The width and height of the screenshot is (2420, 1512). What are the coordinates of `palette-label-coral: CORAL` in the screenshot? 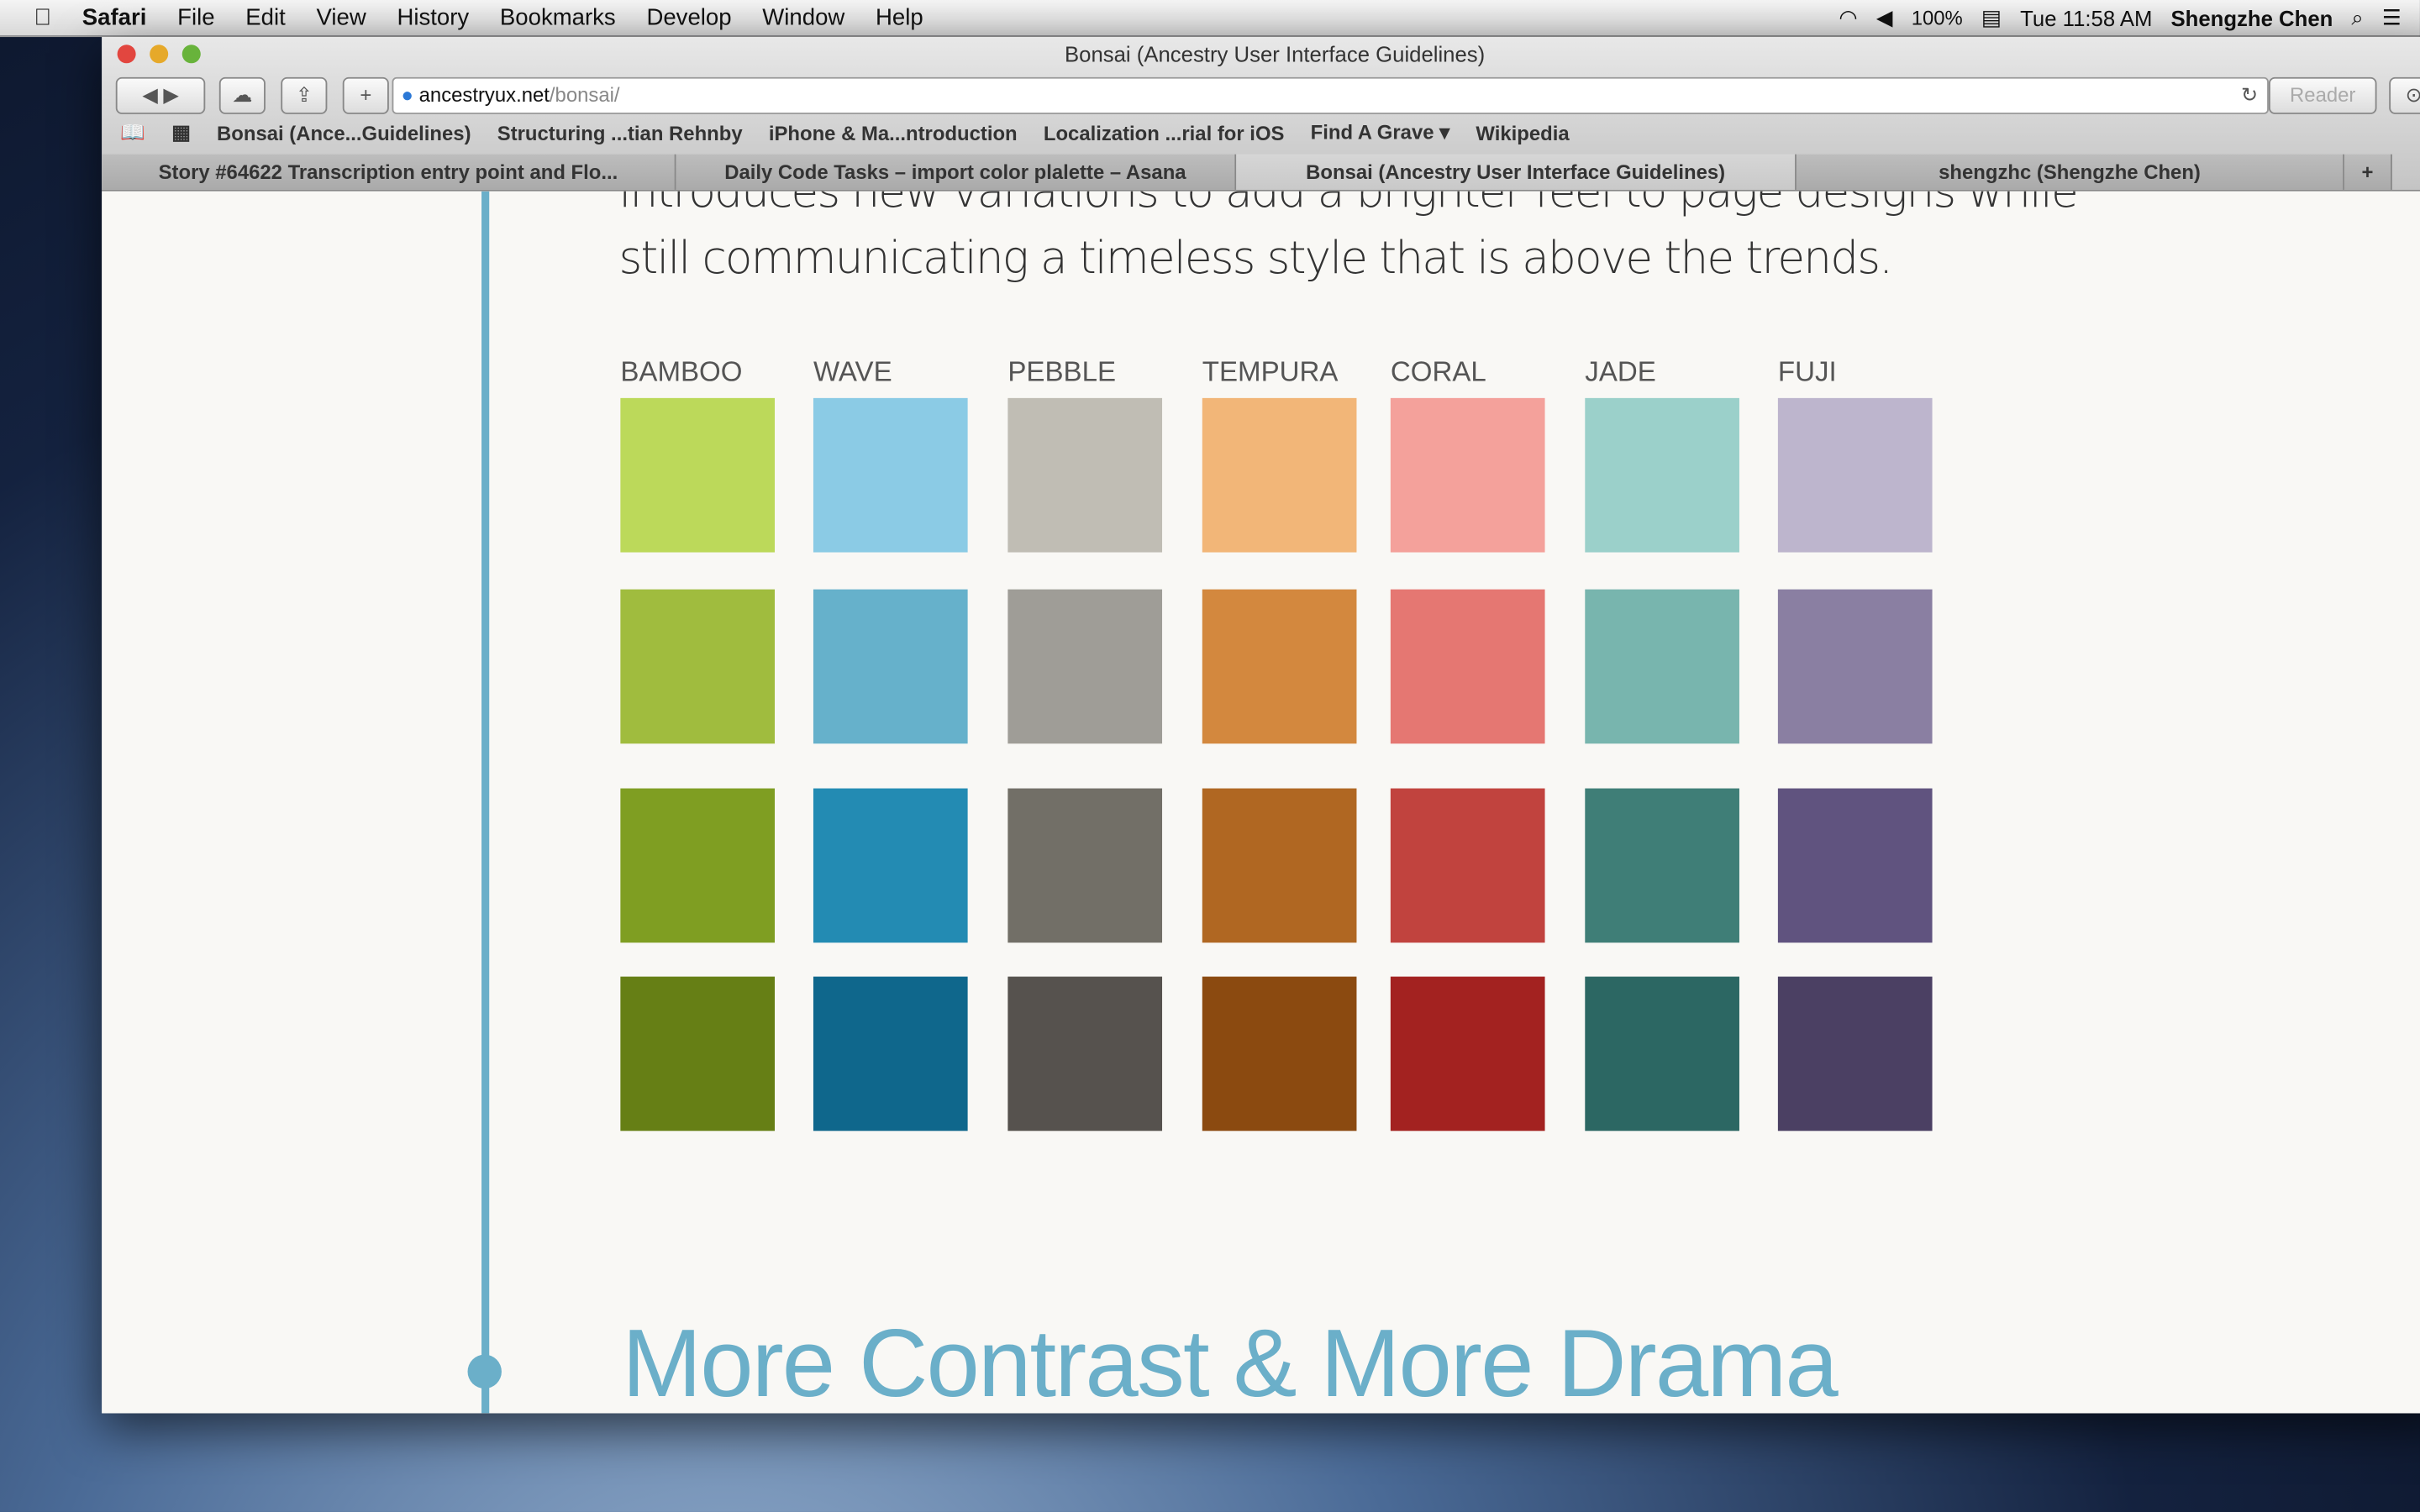 It's located at (1438, 372).